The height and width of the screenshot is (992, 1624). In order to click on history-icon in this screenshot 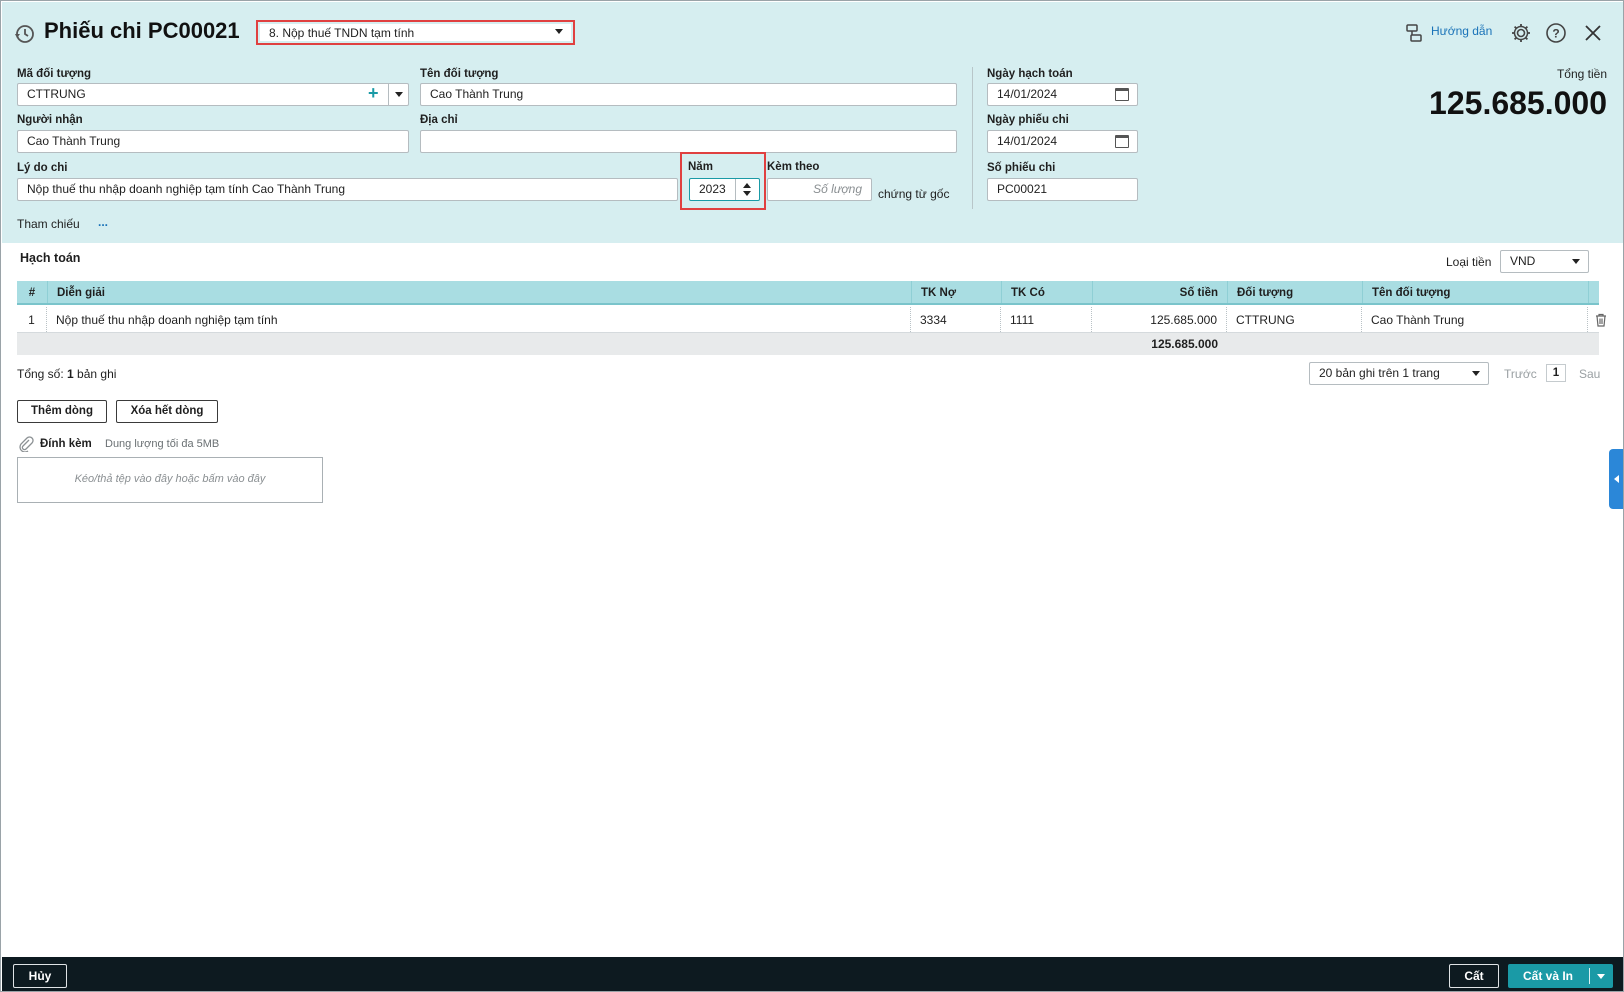, I will do `click(24, 34)`.